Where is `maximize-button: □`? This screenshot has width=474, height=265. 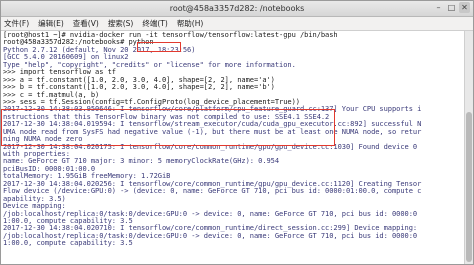
maximize-button: □ is located at coordinates (451, 7).